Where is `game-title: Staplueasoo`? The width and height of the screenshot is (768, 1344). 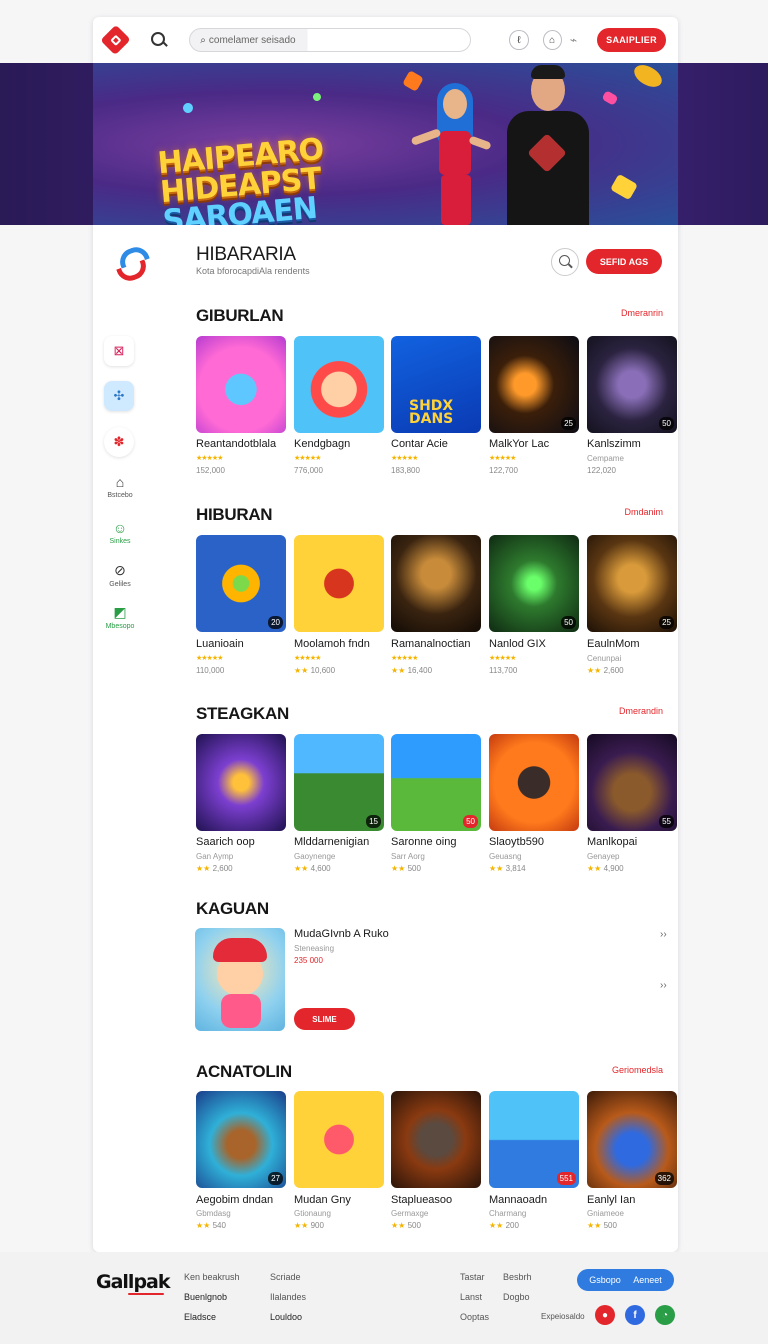
game-title: Staplueasoo is located at coordinates (439, 1200).